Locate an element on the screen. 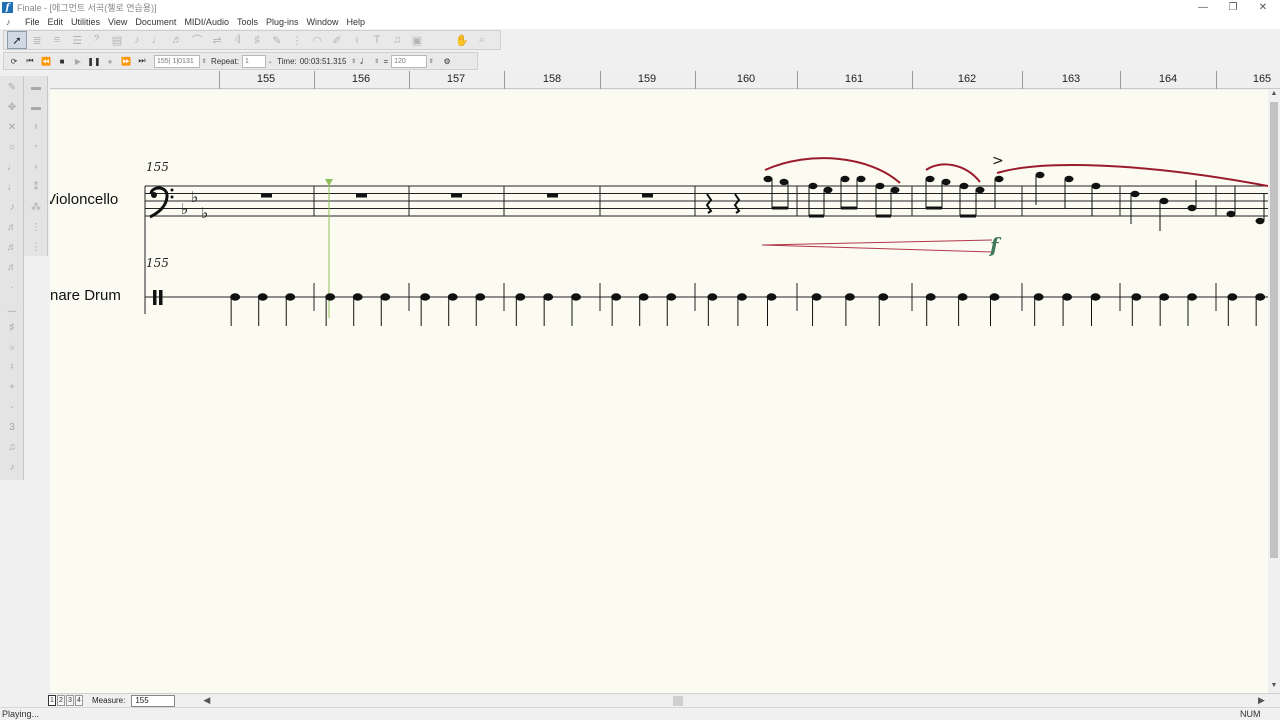 The image size is (1280, 720). articulation-tool-icon: ⌒ is located at coordinates (197, 40).